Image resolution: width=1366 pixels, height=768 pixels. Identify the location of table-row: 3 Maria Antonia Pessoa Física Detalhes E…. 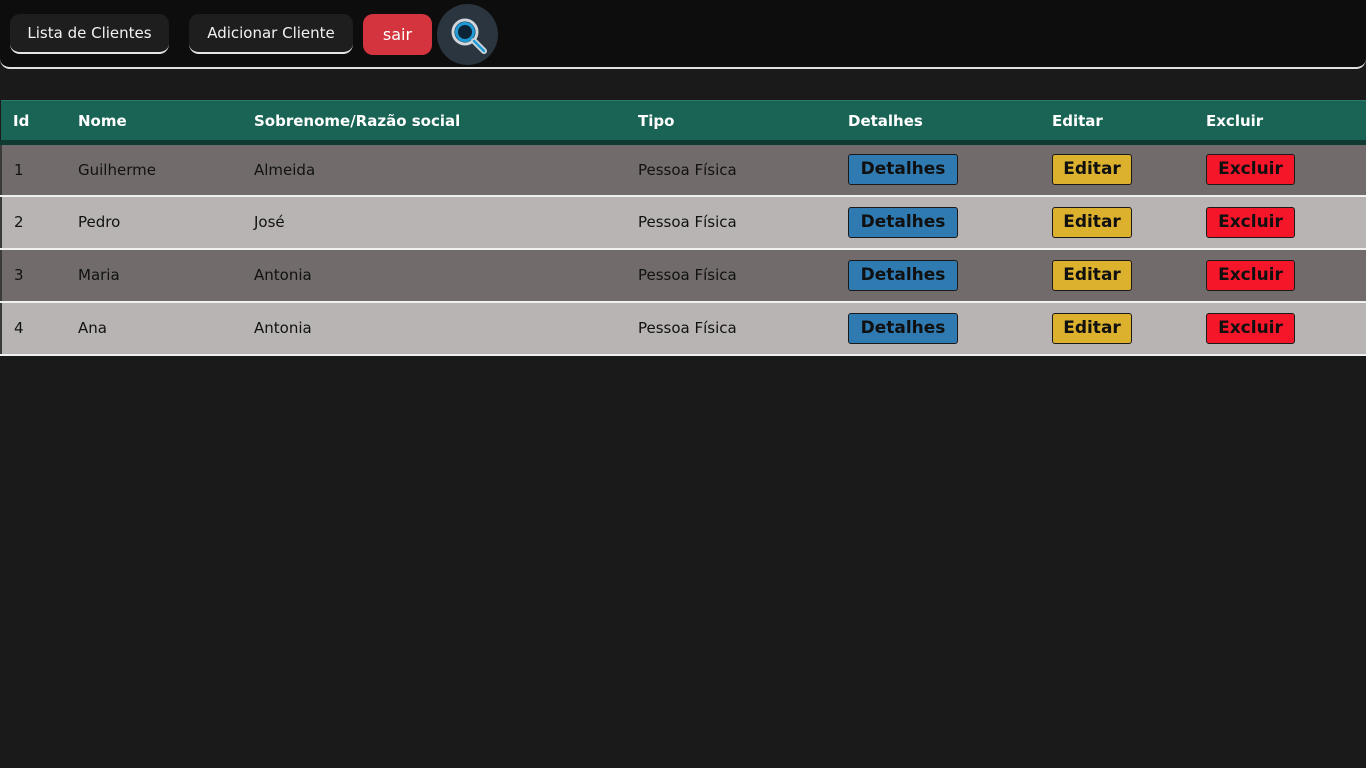
(683, 275).